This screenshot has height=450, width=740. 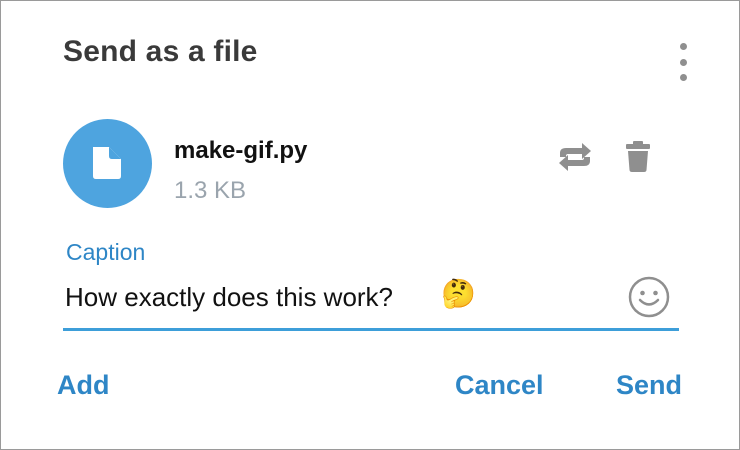 I want to click on file-size: 1.3 KB, so click(x=210, y=190).